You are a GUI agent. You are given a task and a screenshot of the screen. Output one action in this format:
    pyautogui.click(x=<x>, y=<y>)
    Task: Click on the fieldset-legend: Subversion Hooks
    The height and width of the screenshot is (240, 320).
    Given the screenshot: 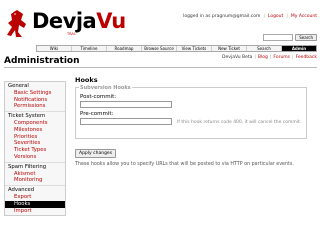 What is the action you would take?
    pyautogui.click(x=105, y=88)
    